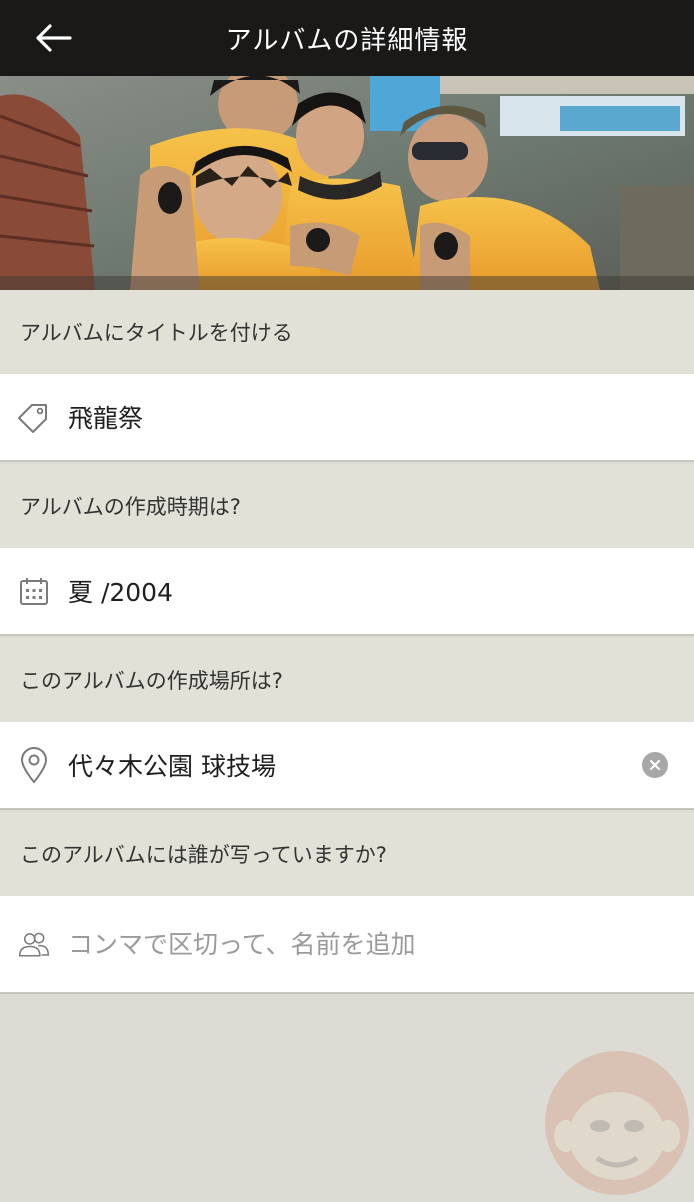 The image size is (694, 1202). I want to click on arrow-left-icon, so click(54, 38).